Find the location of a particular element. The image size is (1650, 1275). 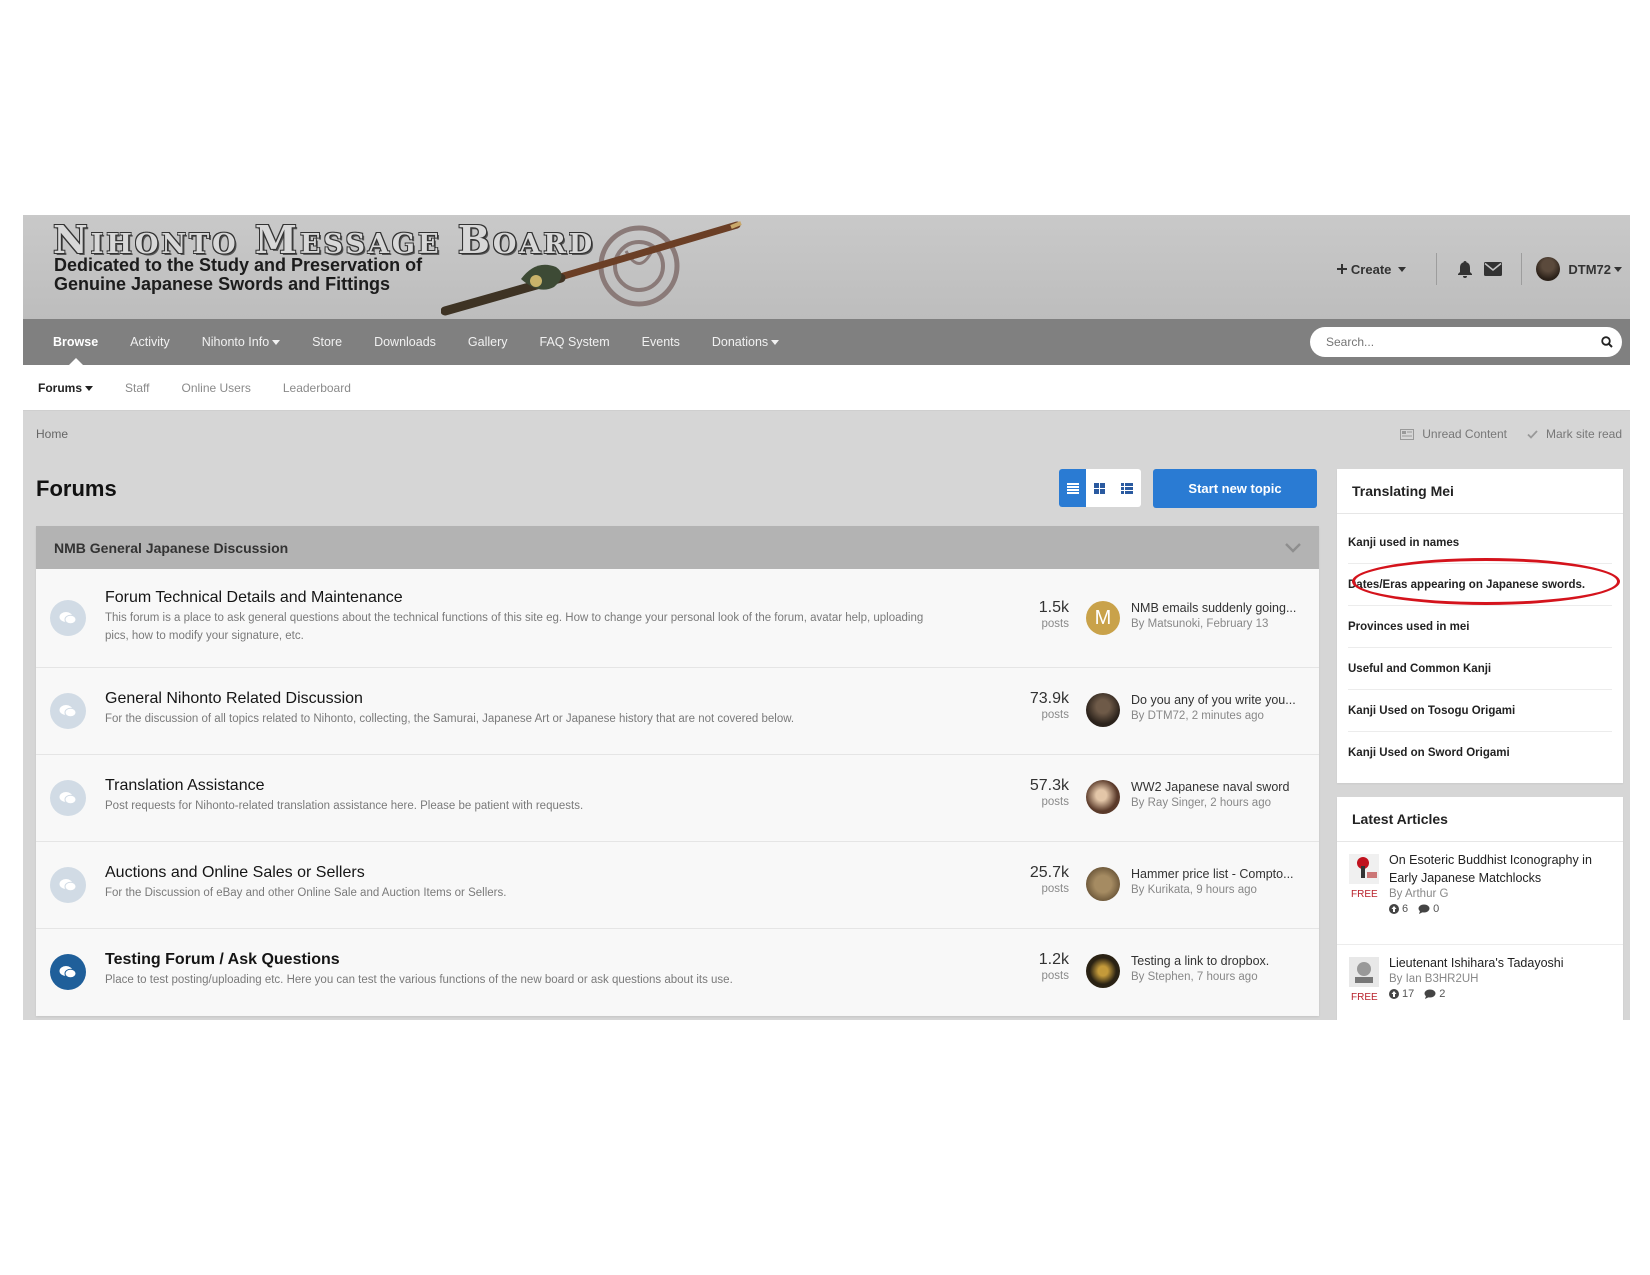

list-item: Useful and Common Kanji is located at coordinates (1480, 669).